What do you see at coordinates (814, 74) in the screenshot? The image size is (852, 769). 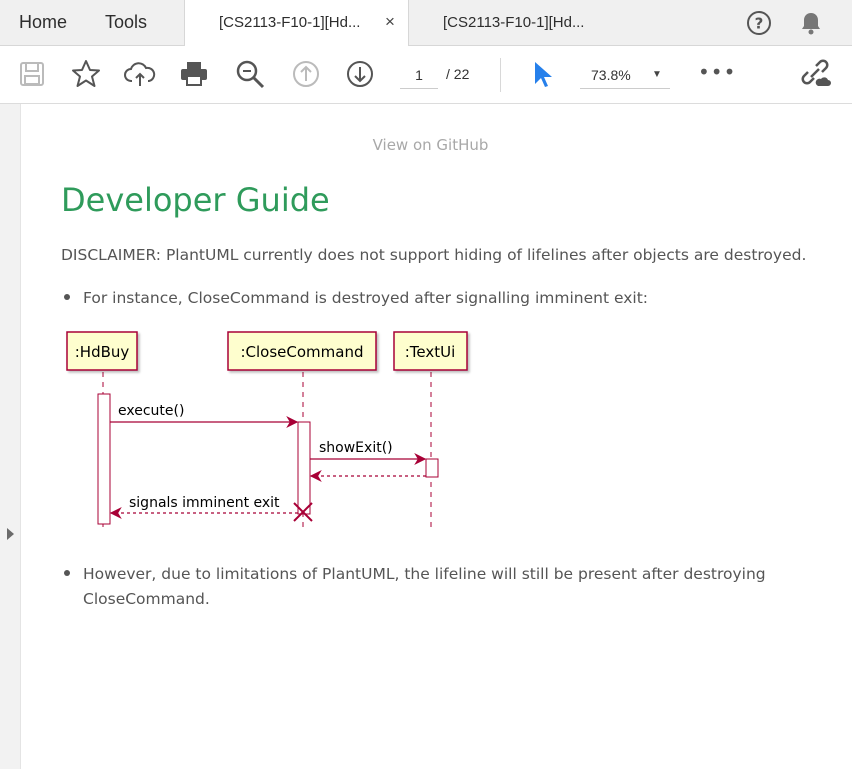 I see `share-link-icon` at bounding box center [814, 74].